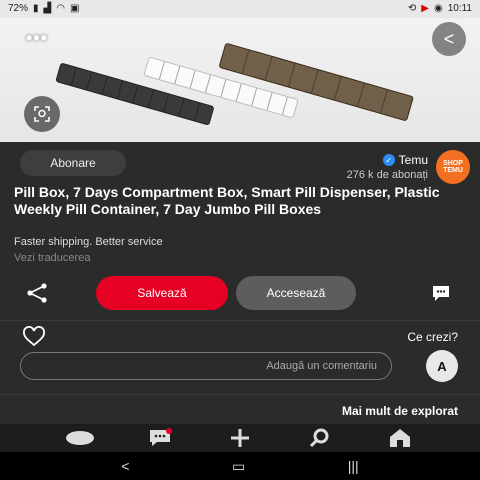  Describe the element at coordinates (441, 293) in the screenshot. I see `message-icon` at that location.